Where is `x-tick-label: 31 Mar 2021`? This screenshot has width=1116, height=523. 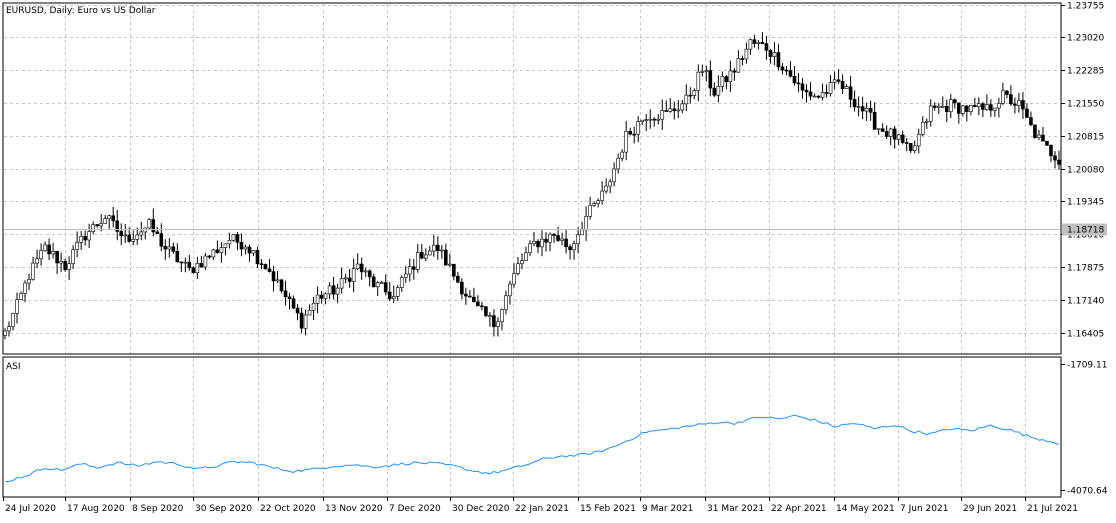
x-tick-label: 31 Mar 2021 is located at coordinates (735, 509).